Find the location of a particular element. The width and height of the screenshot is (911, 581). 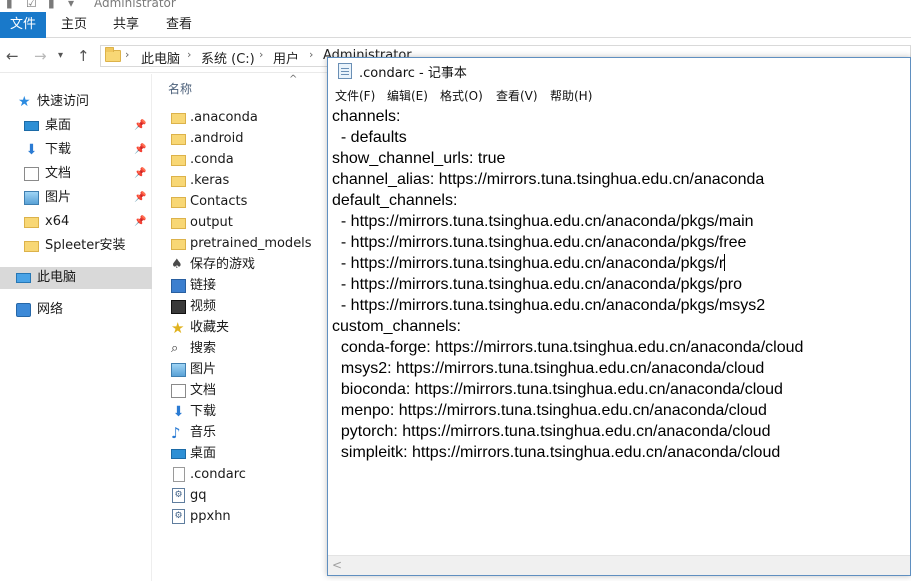

list-item: ⚙ gq is located at coordinates (248, 495).